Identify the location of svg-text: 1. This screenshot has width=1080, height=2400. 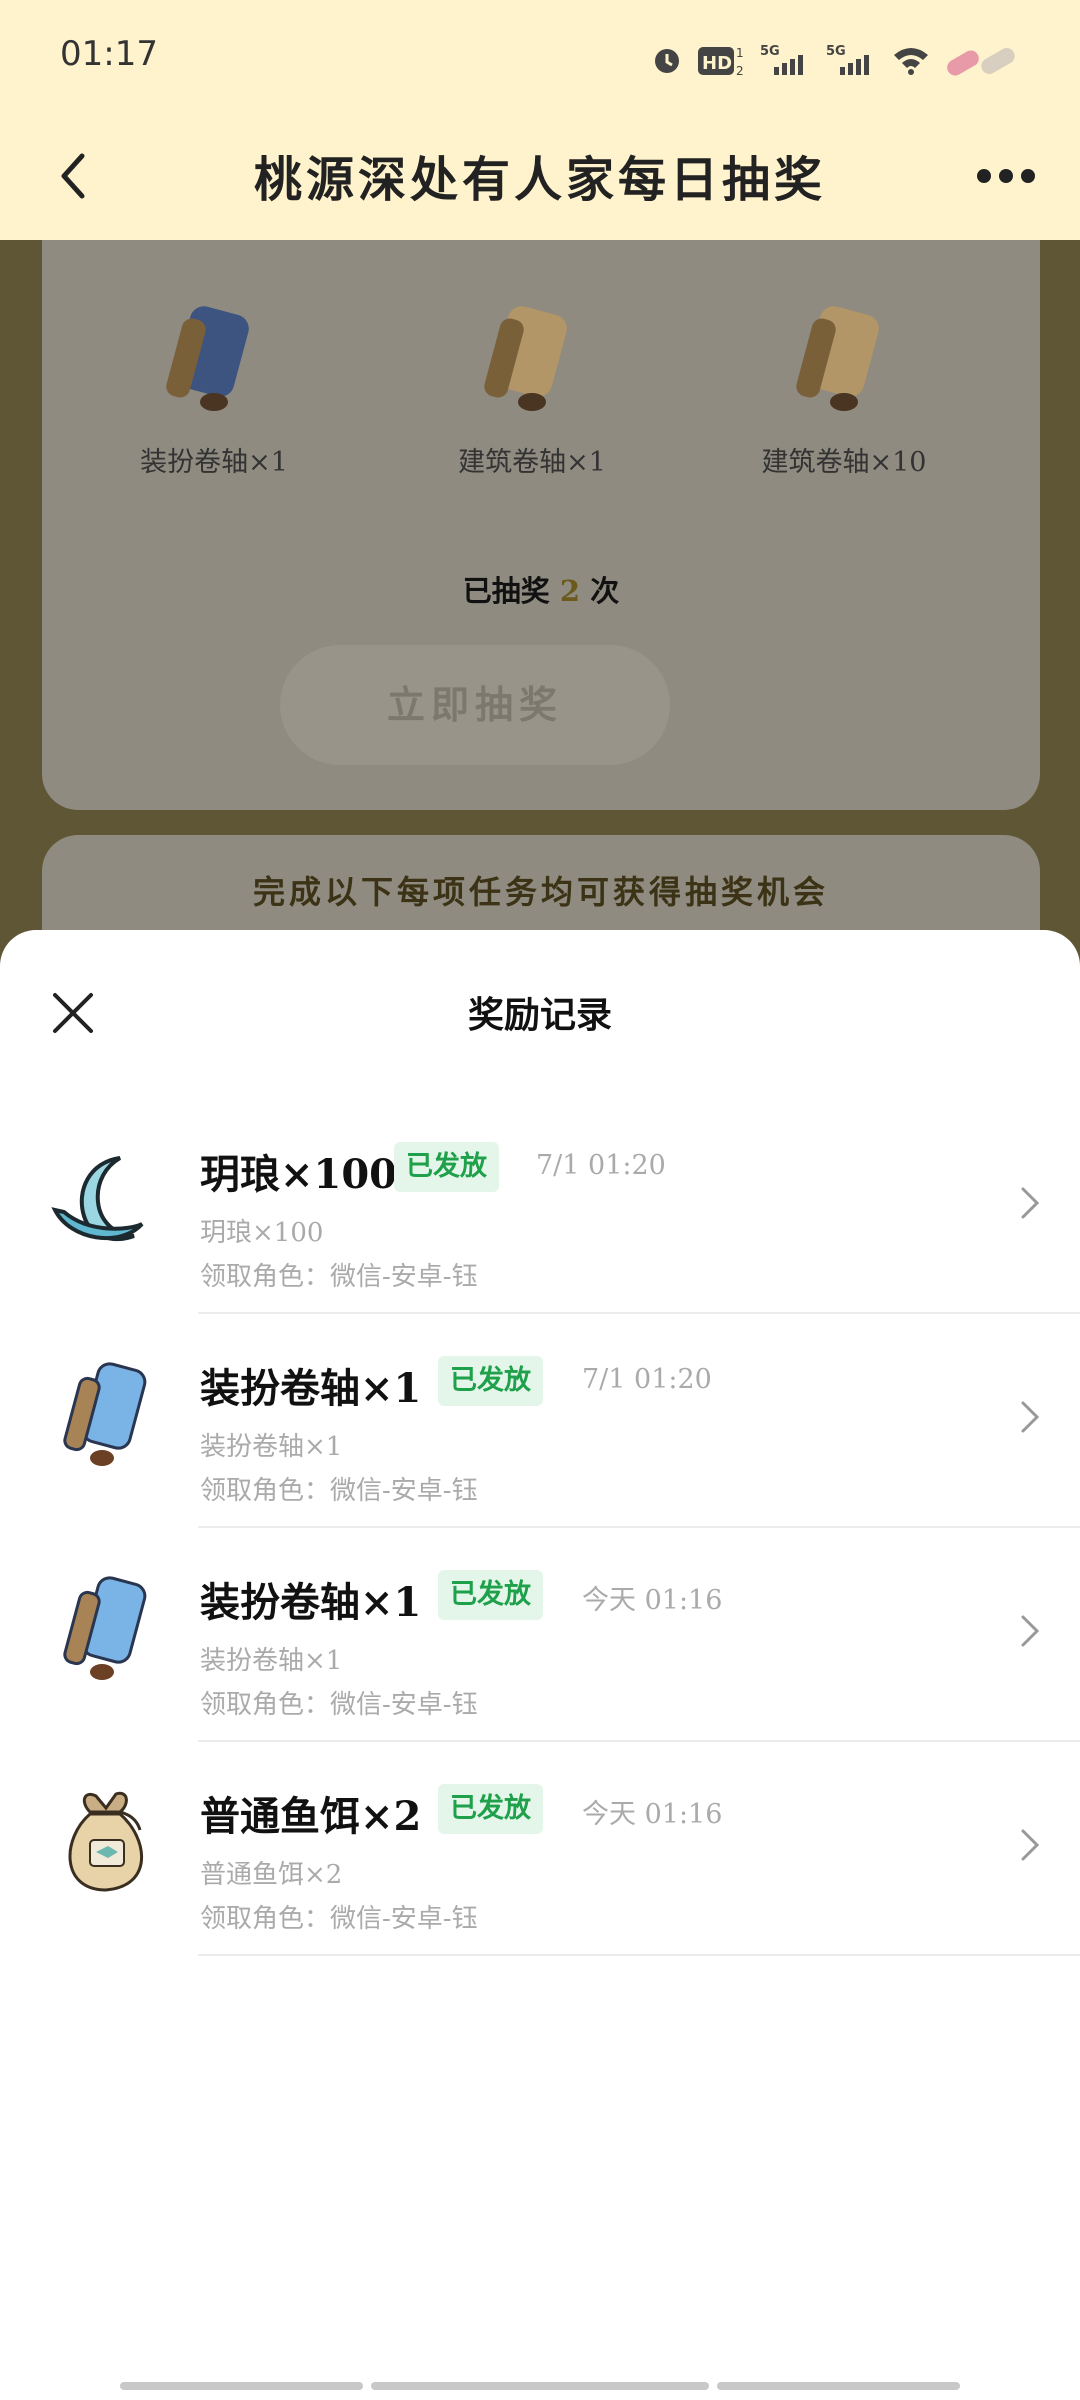
(740, 53).